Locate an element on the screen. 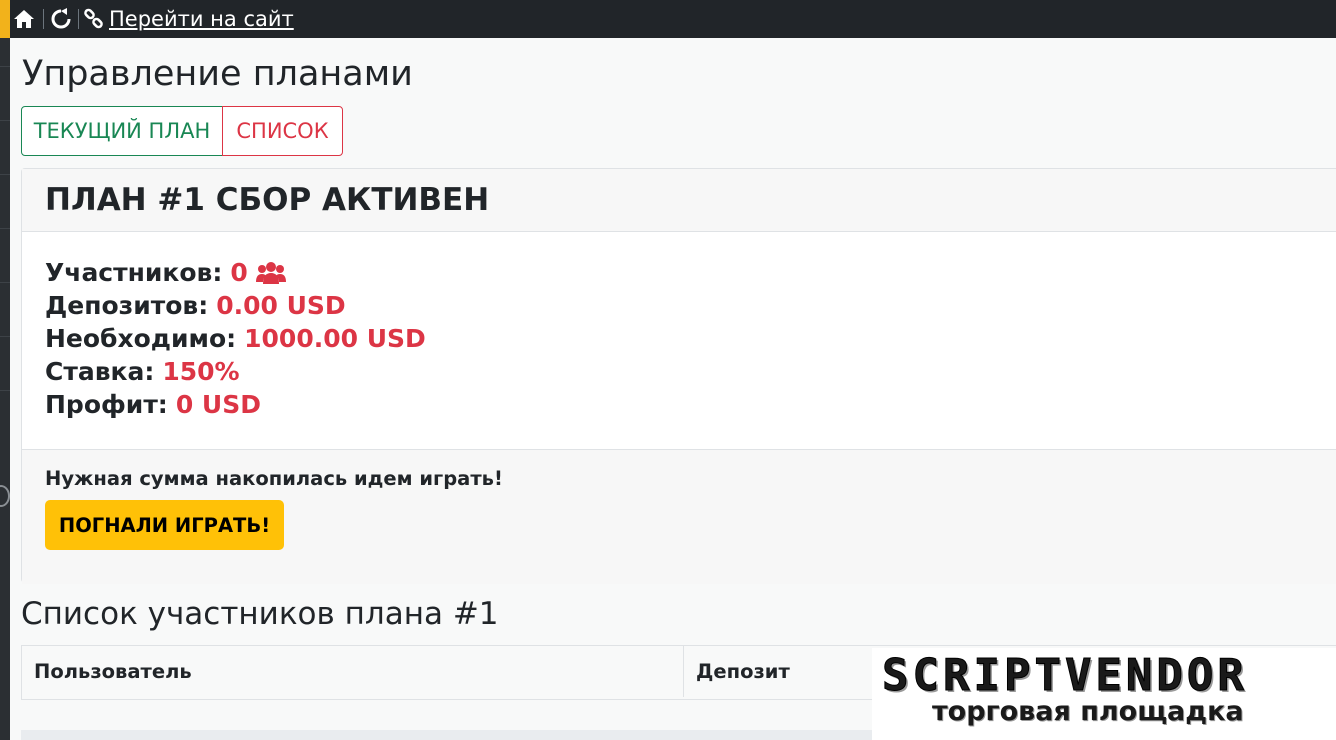 The image size is (1336, 740). left-sidebar-edge is located at coordinates (5, 389).